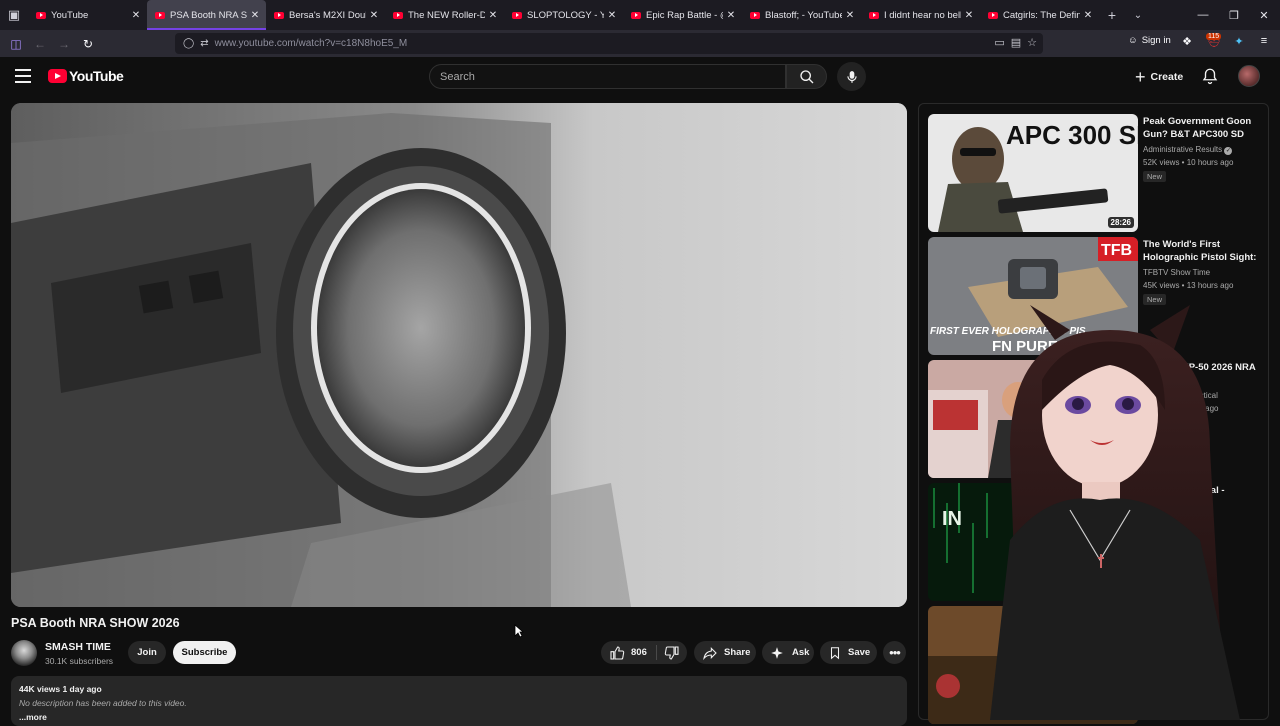  I want to click on browser-tab: Bersa's M2XI Double-st✕, so click(325, 15).